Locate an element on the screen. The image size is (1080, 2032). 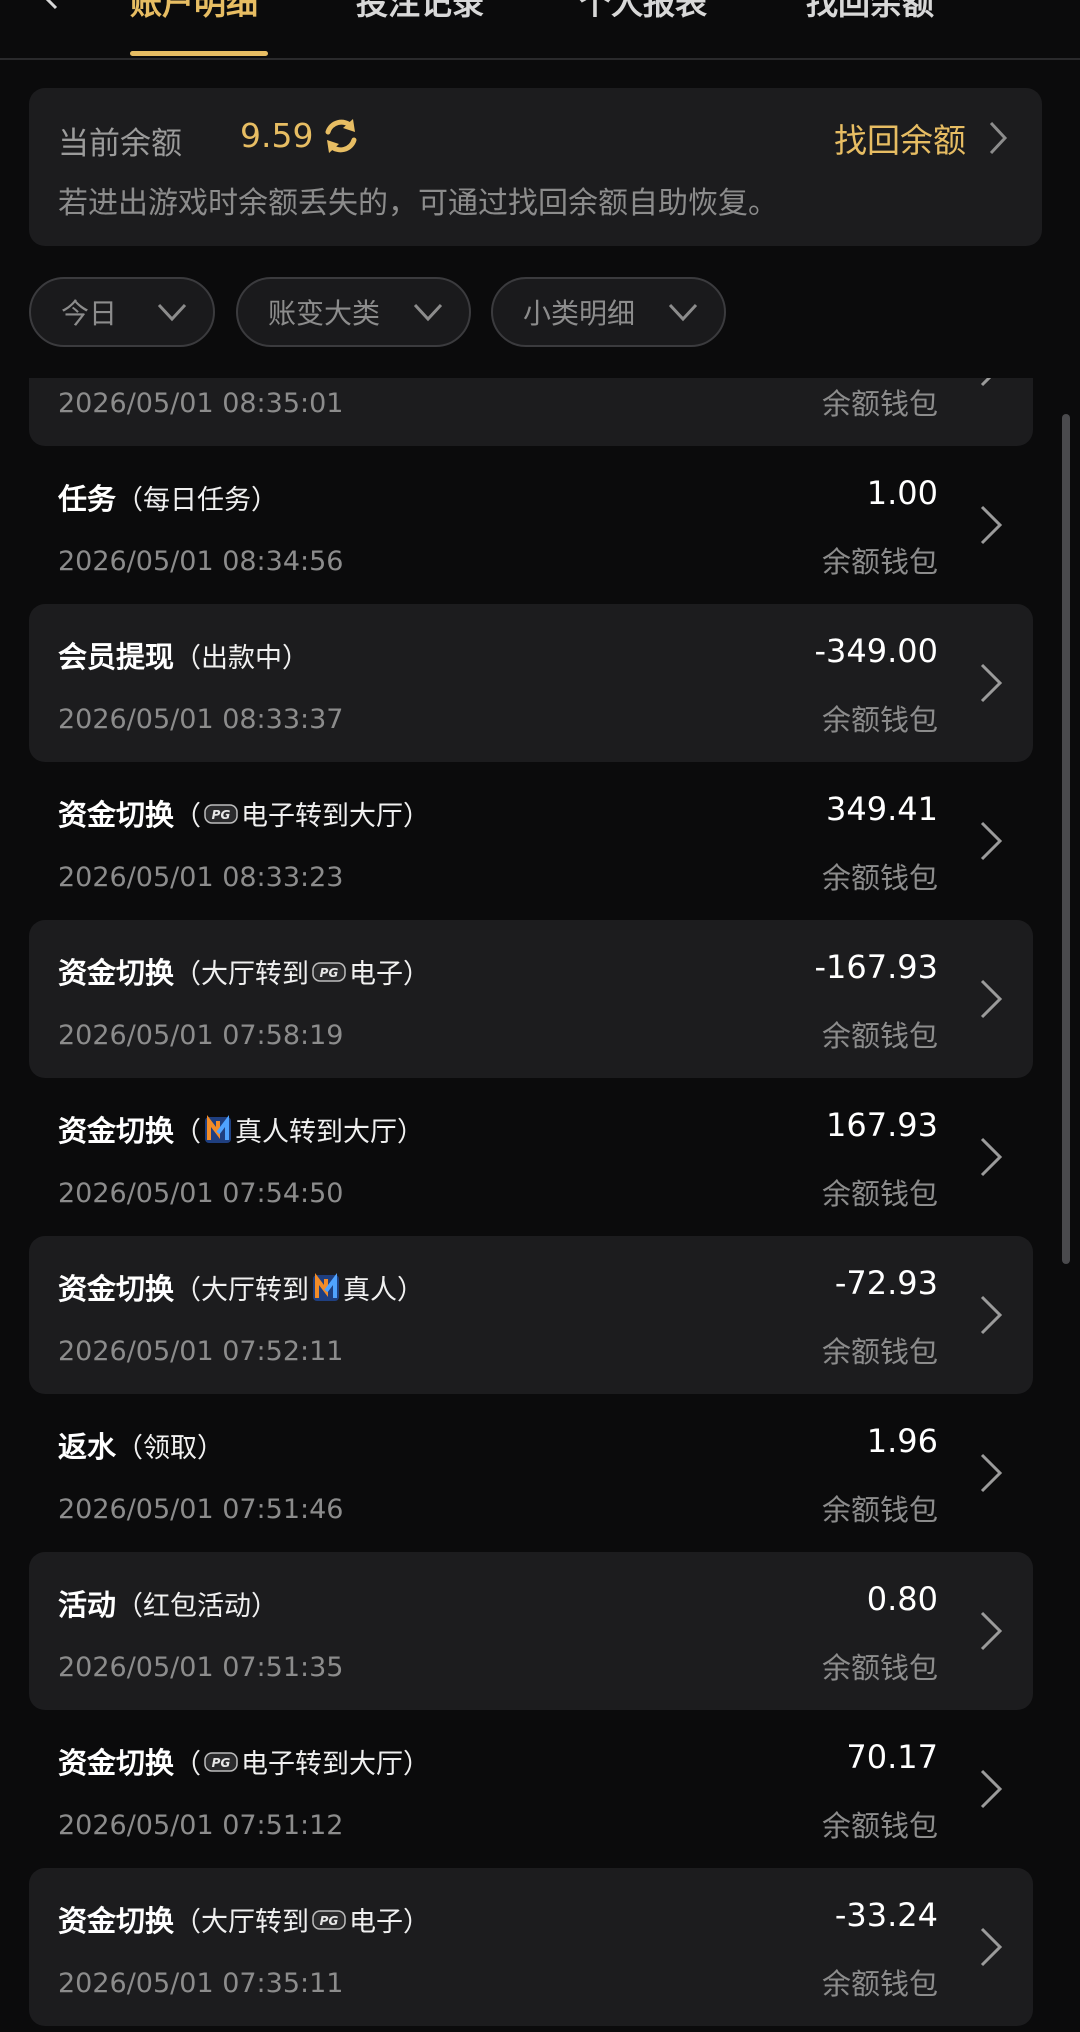
transaction-title: 返水 （领取） is located at coordinates (141, 1445).